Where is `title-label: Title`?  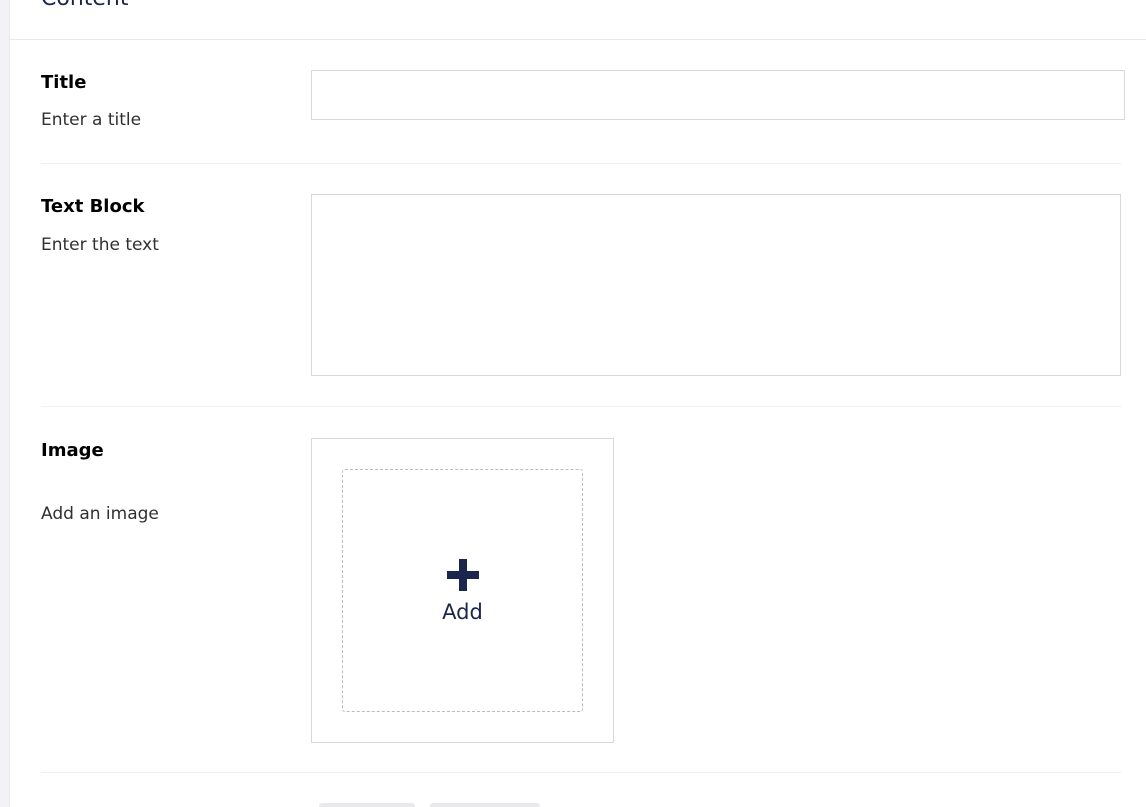 title-label: Title is located at coordinates (64, 82).